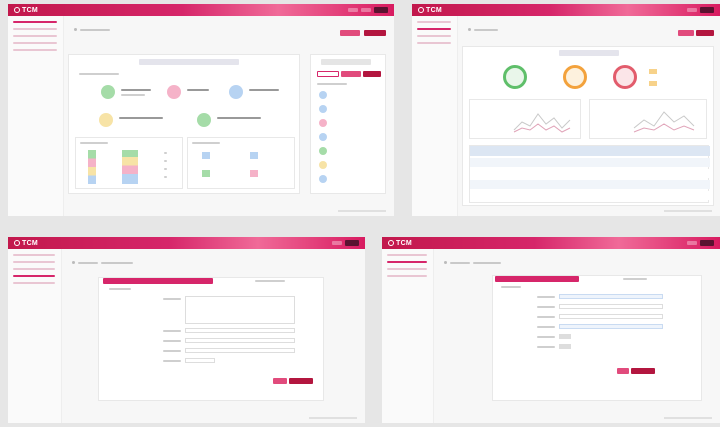 The image size is (720, 427). What do you see at coordinates (174, 92) in the screenshot?
I see `pink-circle-icon` at bounding box center [174, 92].